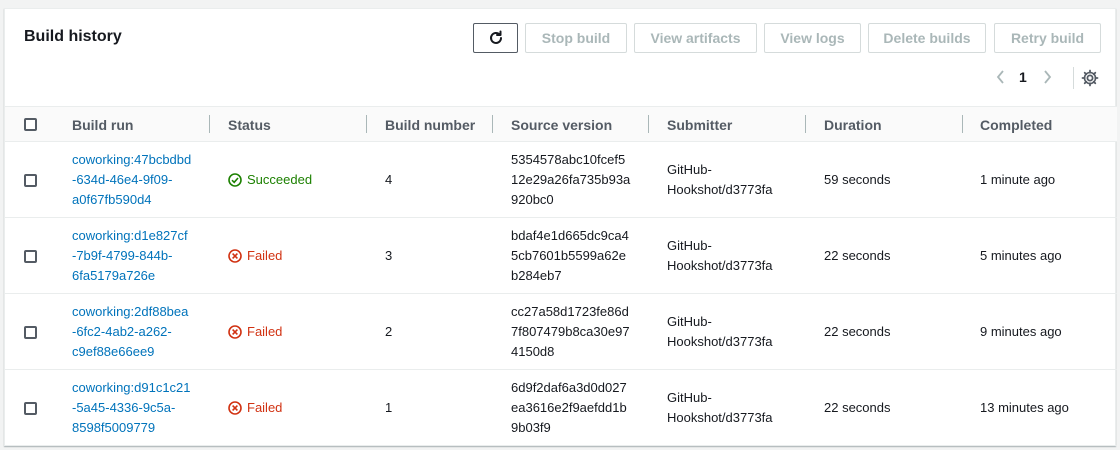 The height and width of the screenshot is (450, 1120). Describe the element at coordinates (249, 125) in the screenshot. I see `column-status: Status` at that location.